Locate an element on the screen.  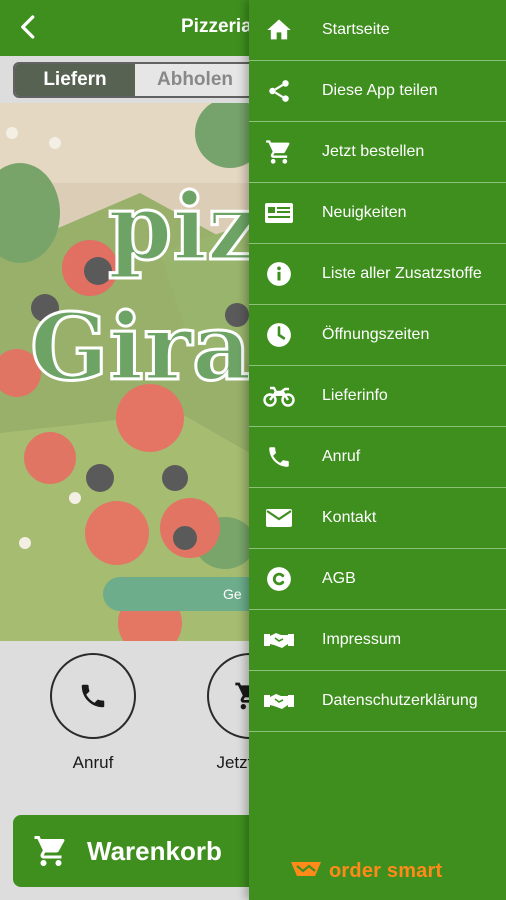
menu-item-contact: Kontakt is located at coordinates (377, 518).